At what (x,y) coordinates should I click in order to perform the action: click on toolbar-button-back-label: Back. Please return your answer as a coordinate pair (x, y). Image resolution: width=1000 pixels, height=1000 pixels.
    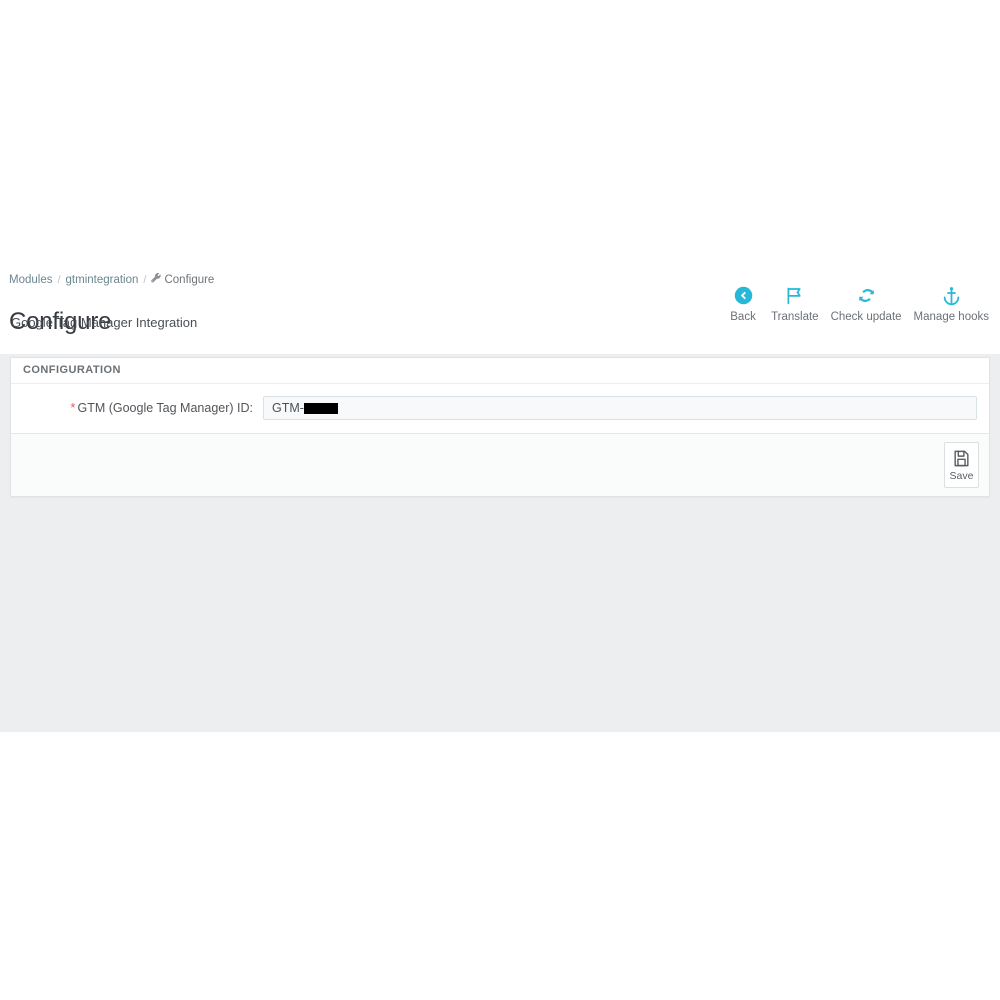
    Looking at the image, I should click on (743, 317).